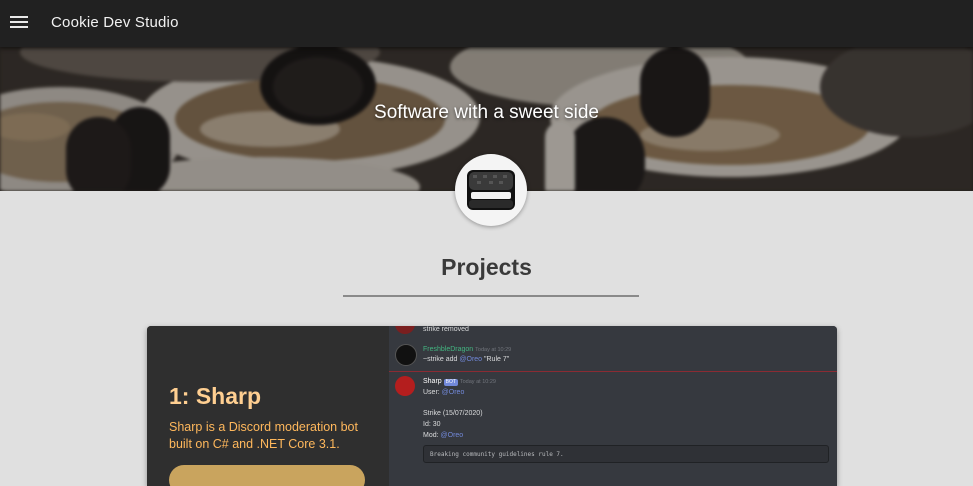 The height and width of the screenshot is (486, 973). What do you see at coordinates (444, 392) in the screenshot?
I see `message-line: User: @Oreo` at bounding box center [444, 392].